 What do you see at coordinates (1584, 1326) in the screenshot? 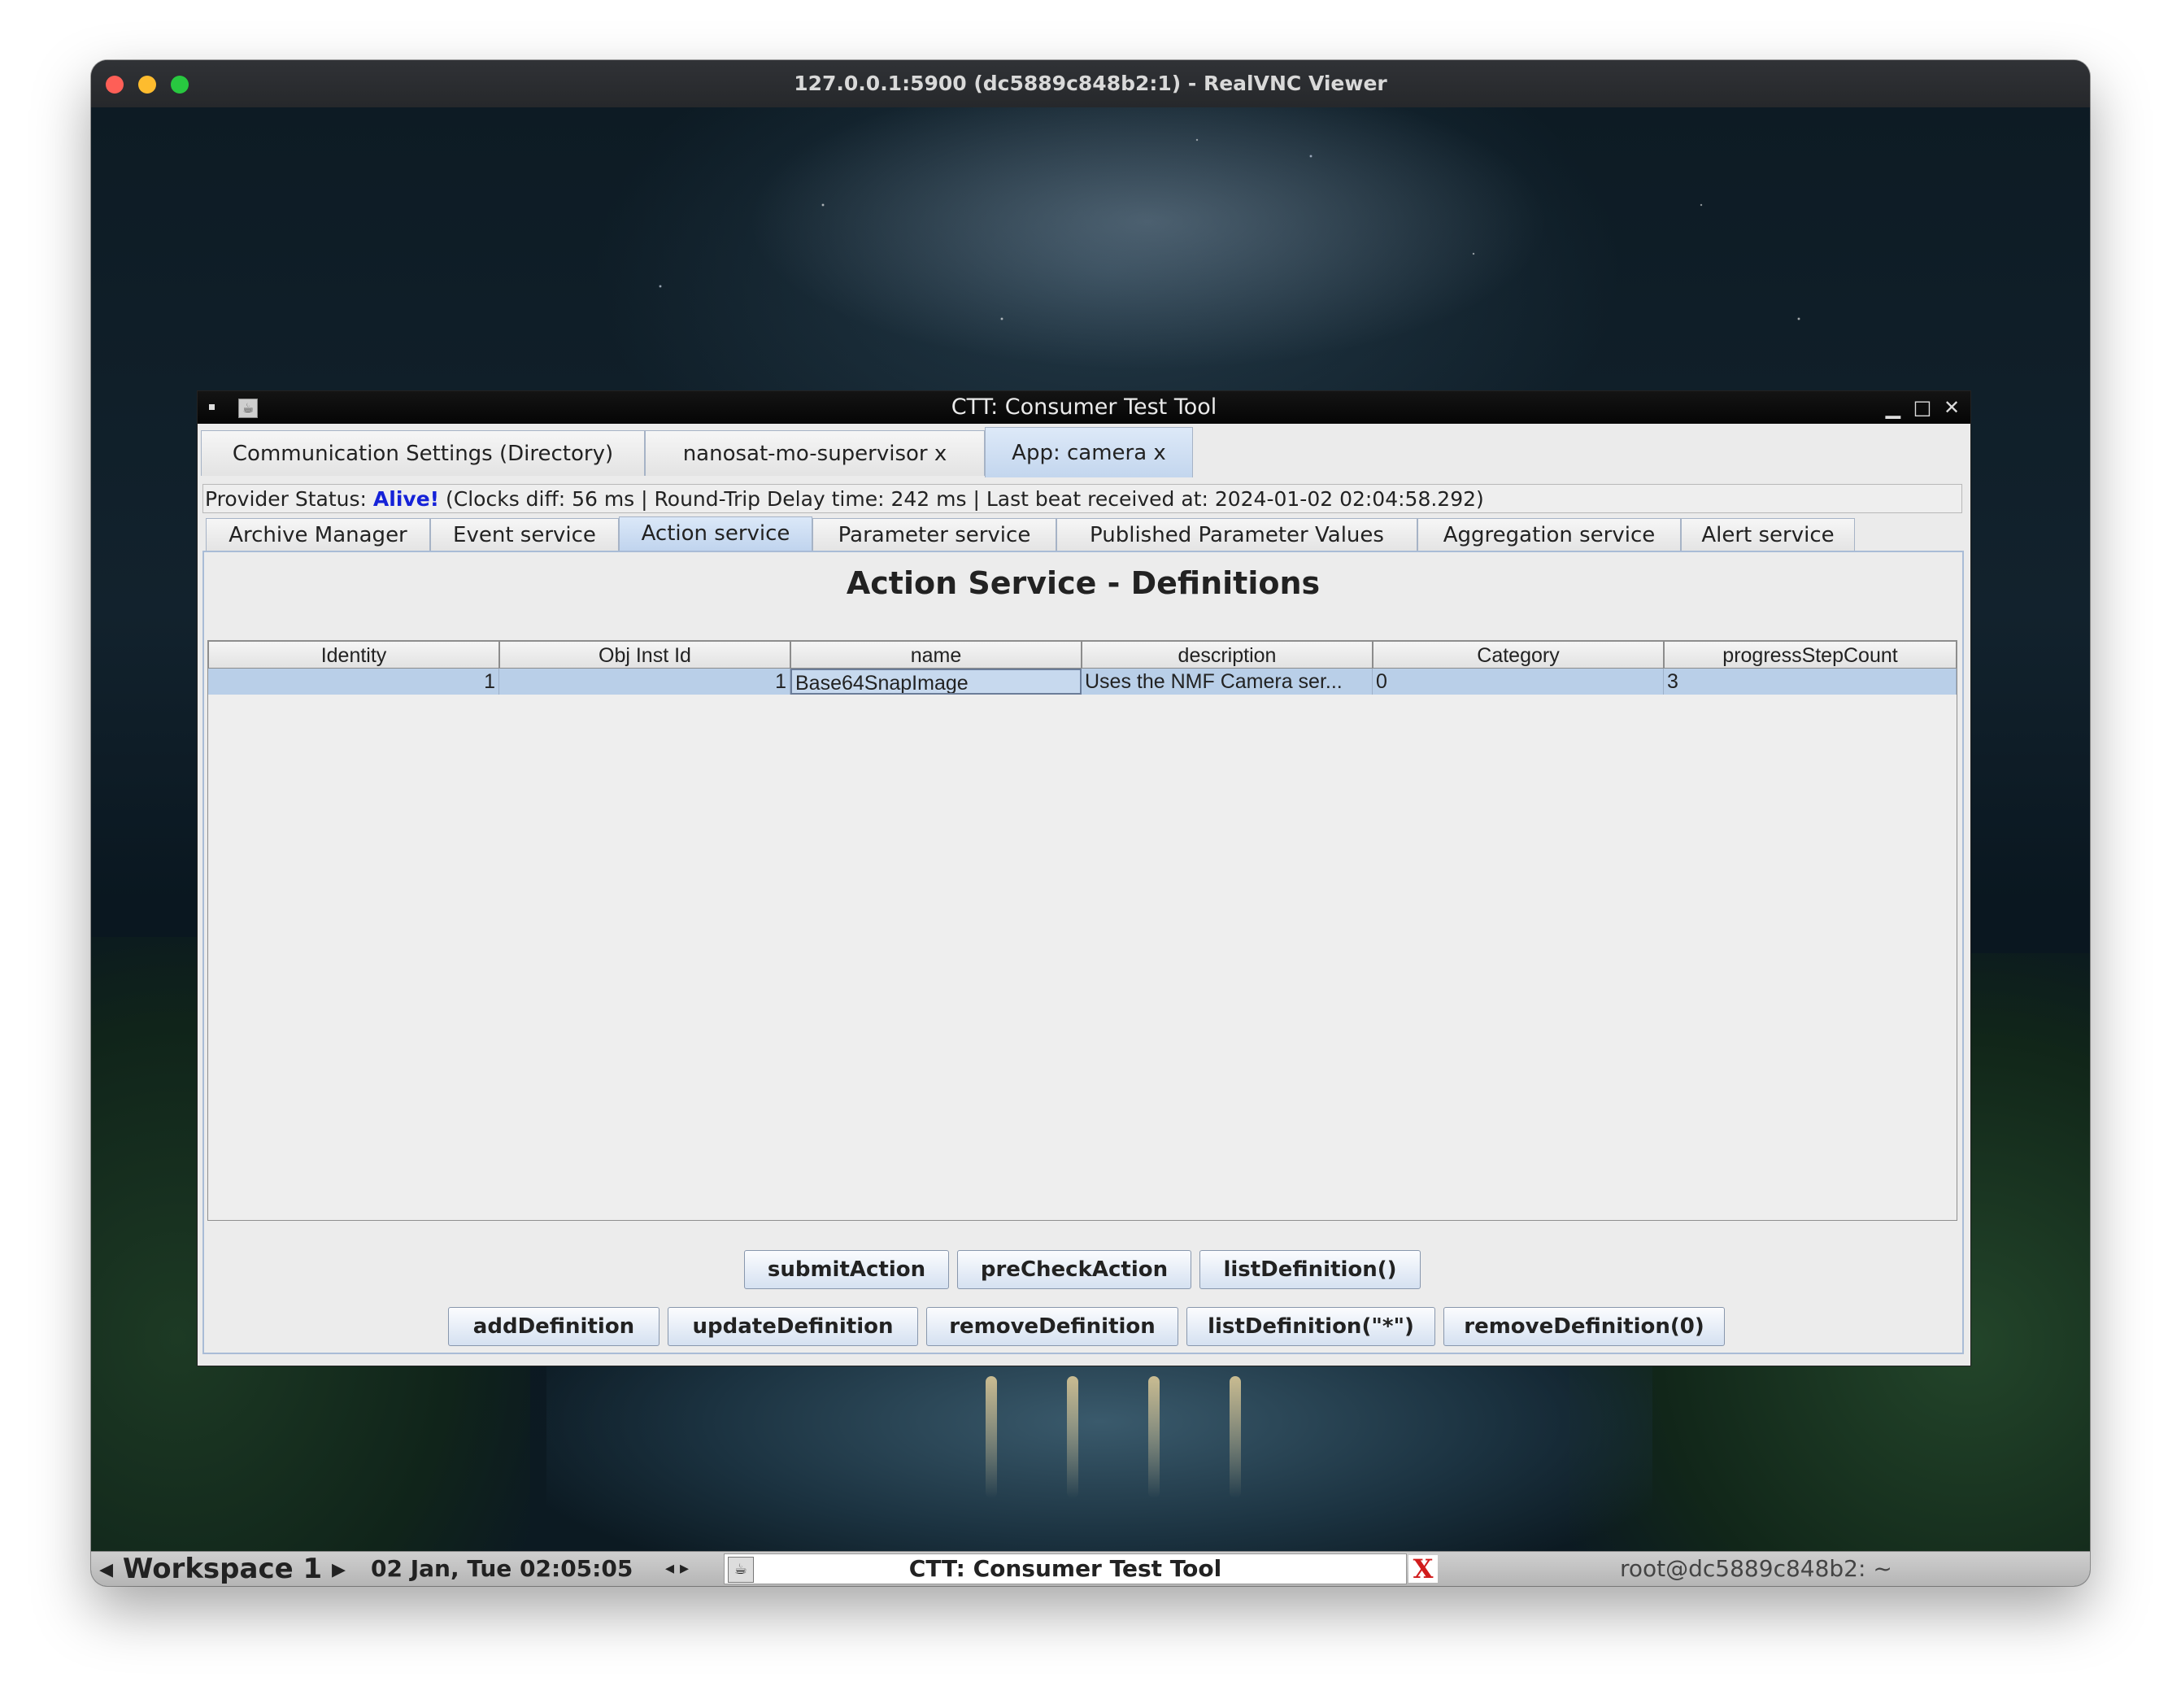
I see `remove-definition-zero-button: removeDefinition(0)` at bounding box center [1584, 1326].